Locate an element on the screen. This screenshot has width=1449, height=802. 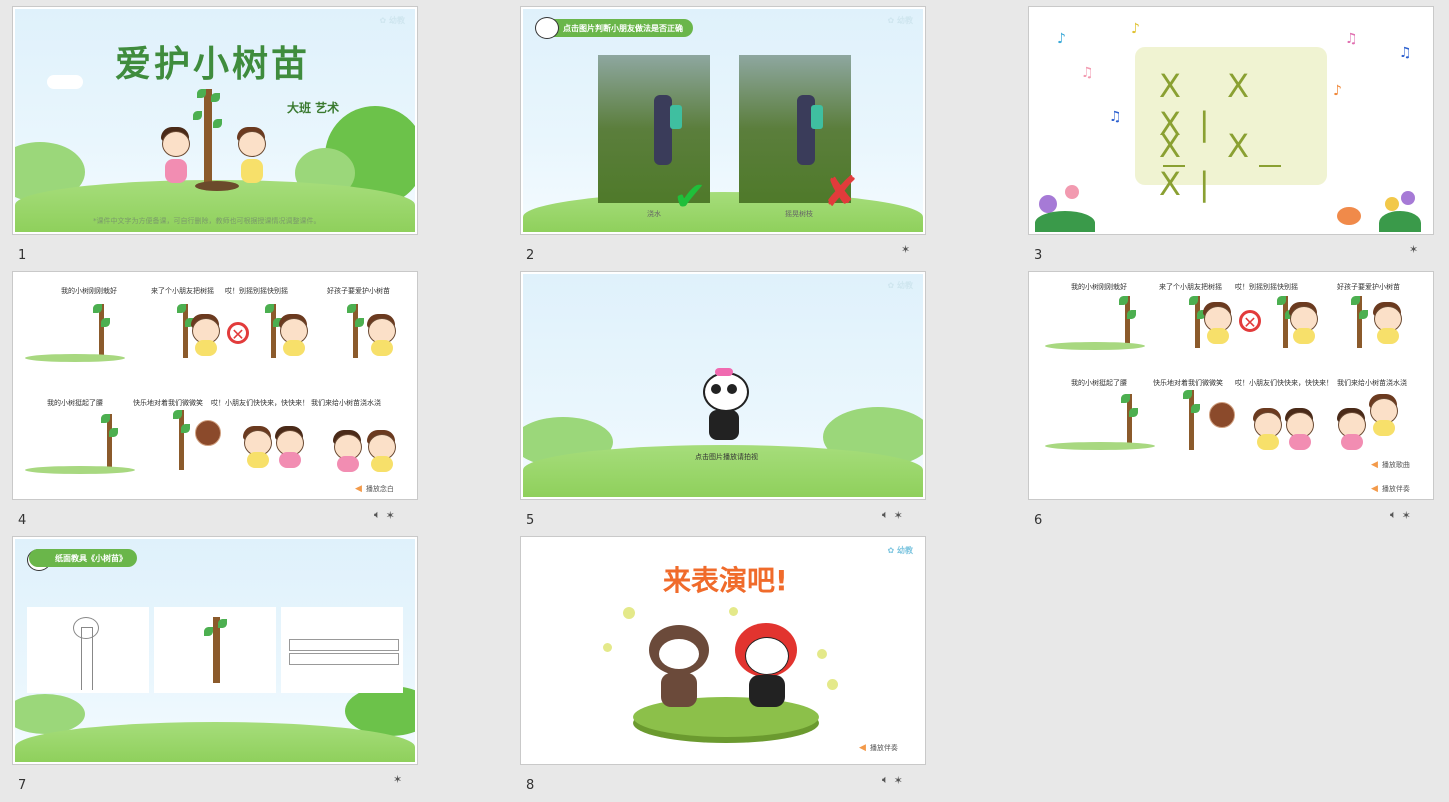
slide-thumbnail-8: ✿ 幼教 来表演吧! ◀ 播放伴奏 is located at coordinates (723, 650).